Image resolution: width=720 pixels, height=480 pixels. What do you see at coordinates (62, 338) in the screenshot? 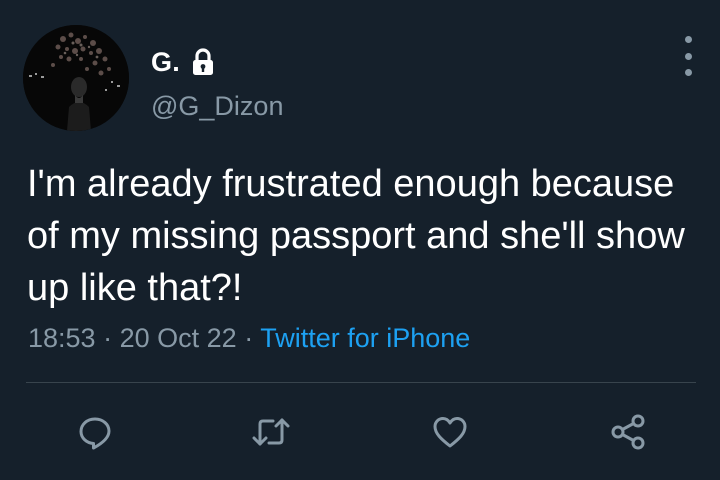
I see `tweet-time: 18:53` at bounding box center [62, 338].